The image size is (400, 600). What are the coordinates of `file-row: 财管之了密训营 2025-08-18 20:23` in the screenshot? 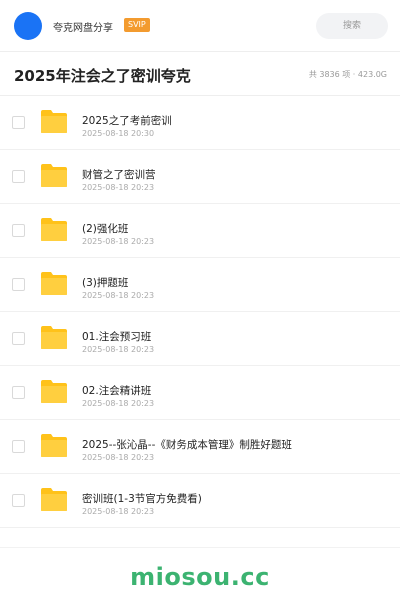 It's located at (200, 177).